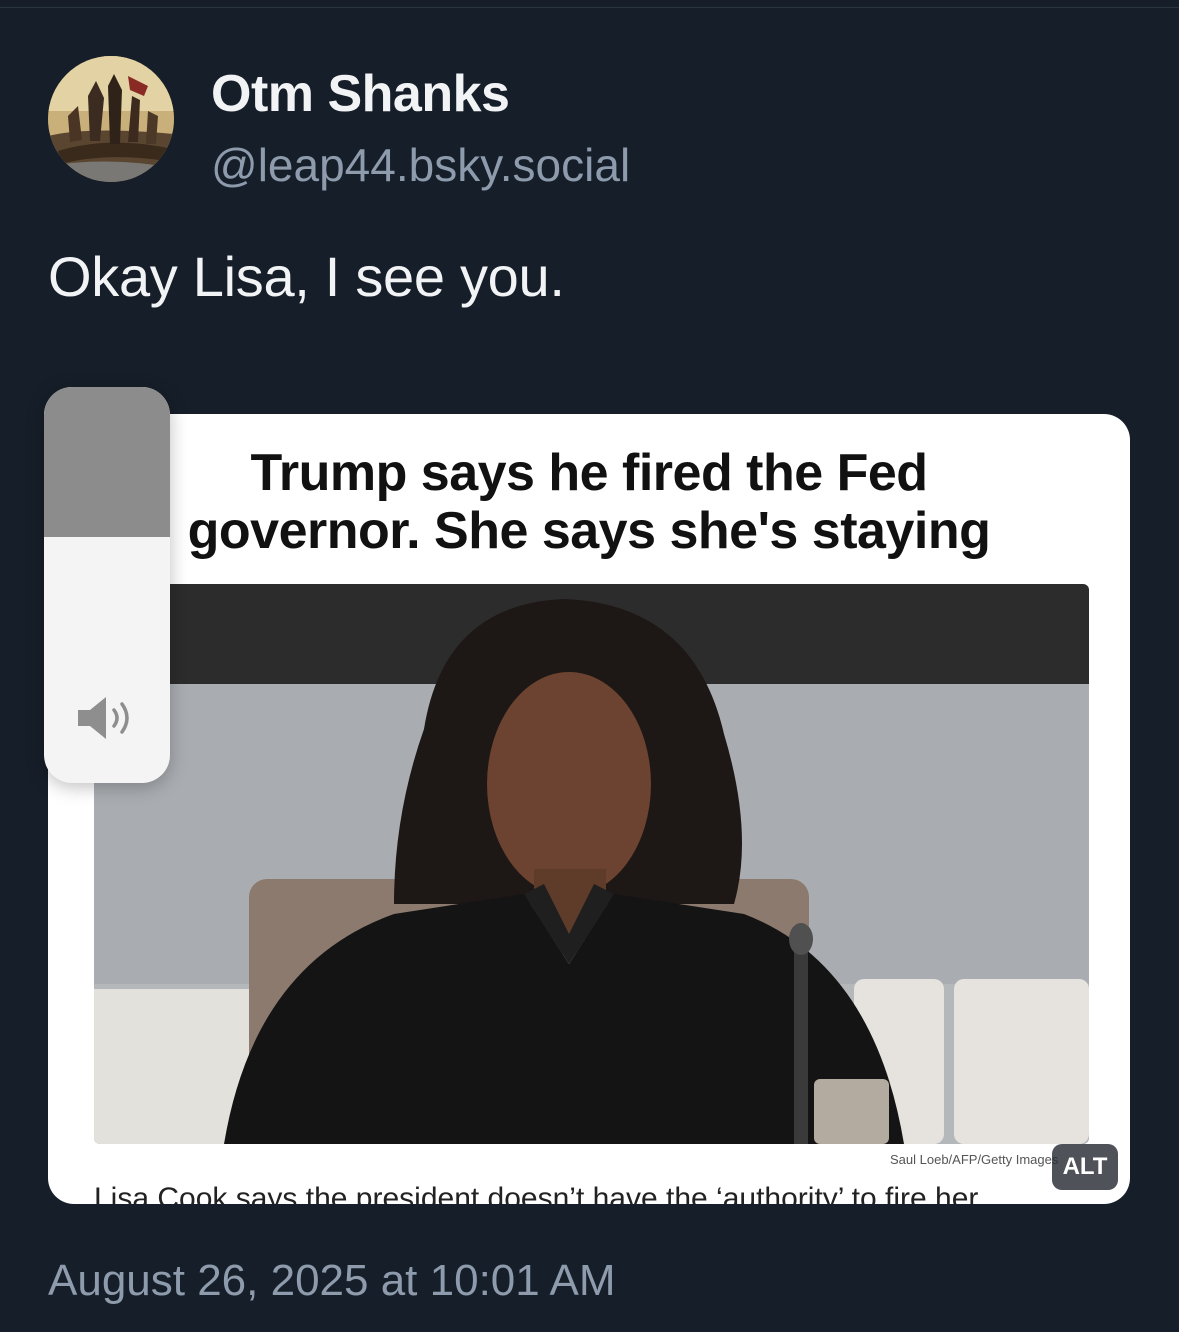  What do you see at coordinates (420, 165) in the screenshot?
I see `author-handle: @leap44.bsky.social` at bounding box center [420, 165].